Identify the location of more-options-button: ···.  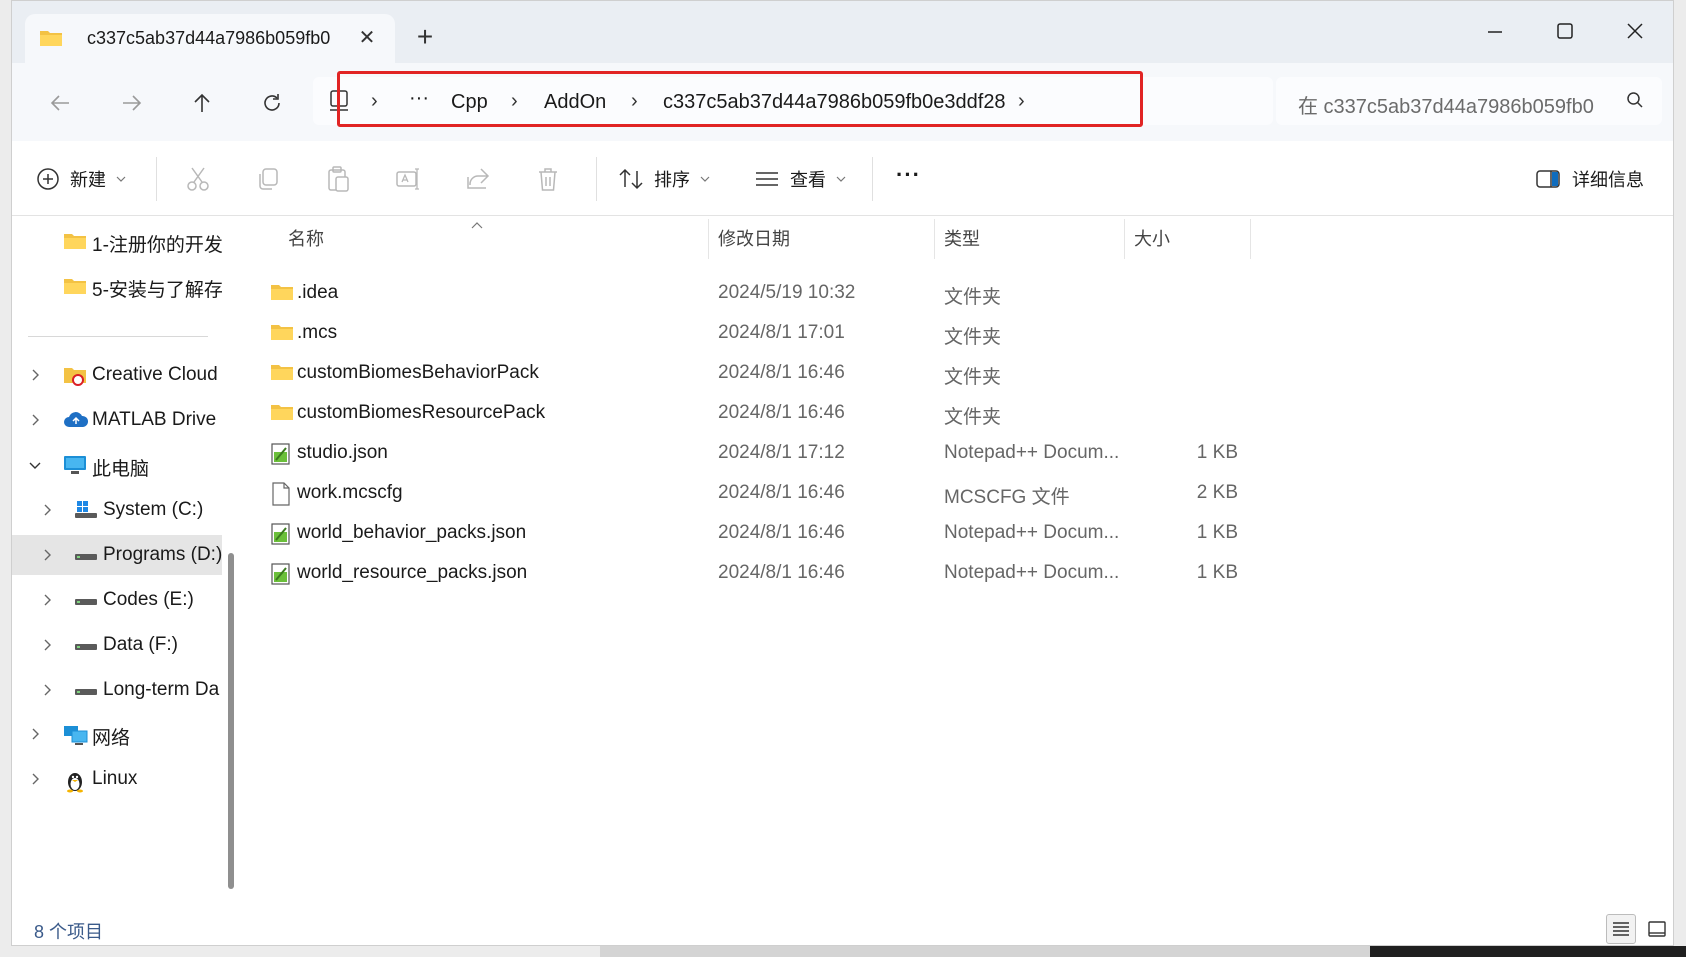
(908, 175).